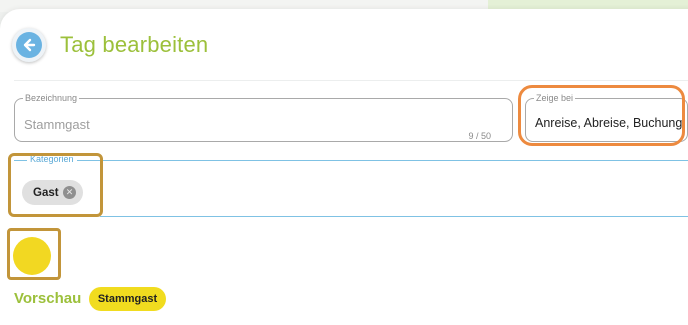 The height and width of the screenshot is (325, 688). What do you see at coordinates (608, 123) in the screenshot?
I see `zeige-bei-value: Anreise, Abreise, Buchung` at bounding box center [608, 123].